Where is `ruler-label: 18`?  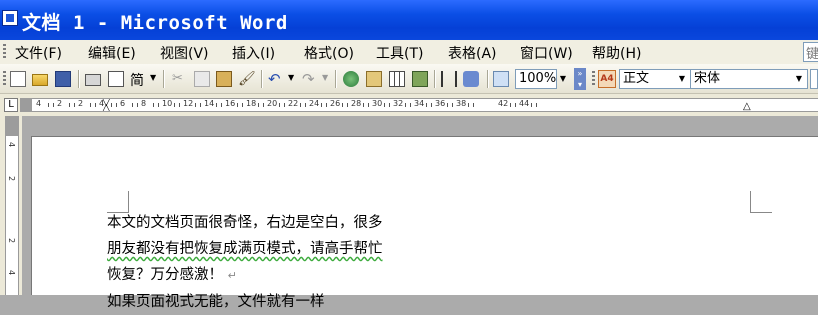 ruler-label: 18 is located at coordinates (251, 103).